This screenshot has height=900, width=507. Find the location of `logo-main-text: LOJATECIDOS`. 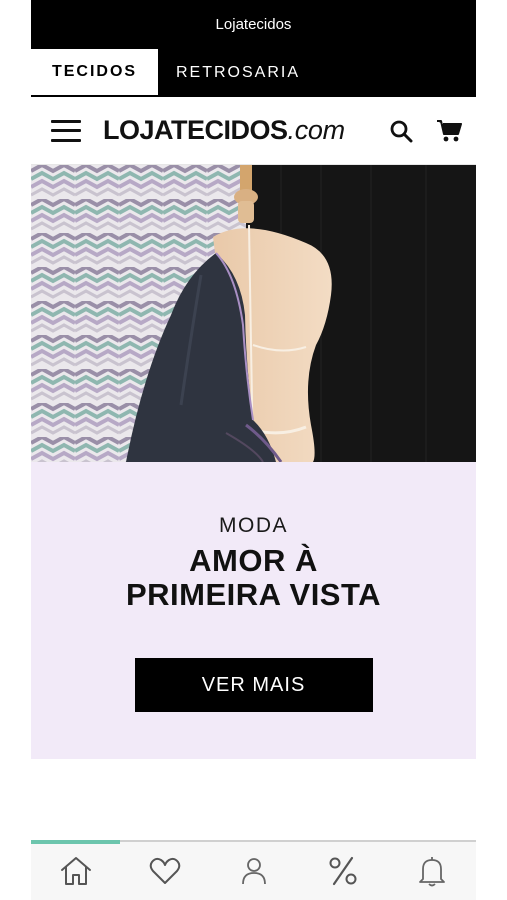

logo-main-text: LOJATECIDOS is located at coordinates (195, 130).